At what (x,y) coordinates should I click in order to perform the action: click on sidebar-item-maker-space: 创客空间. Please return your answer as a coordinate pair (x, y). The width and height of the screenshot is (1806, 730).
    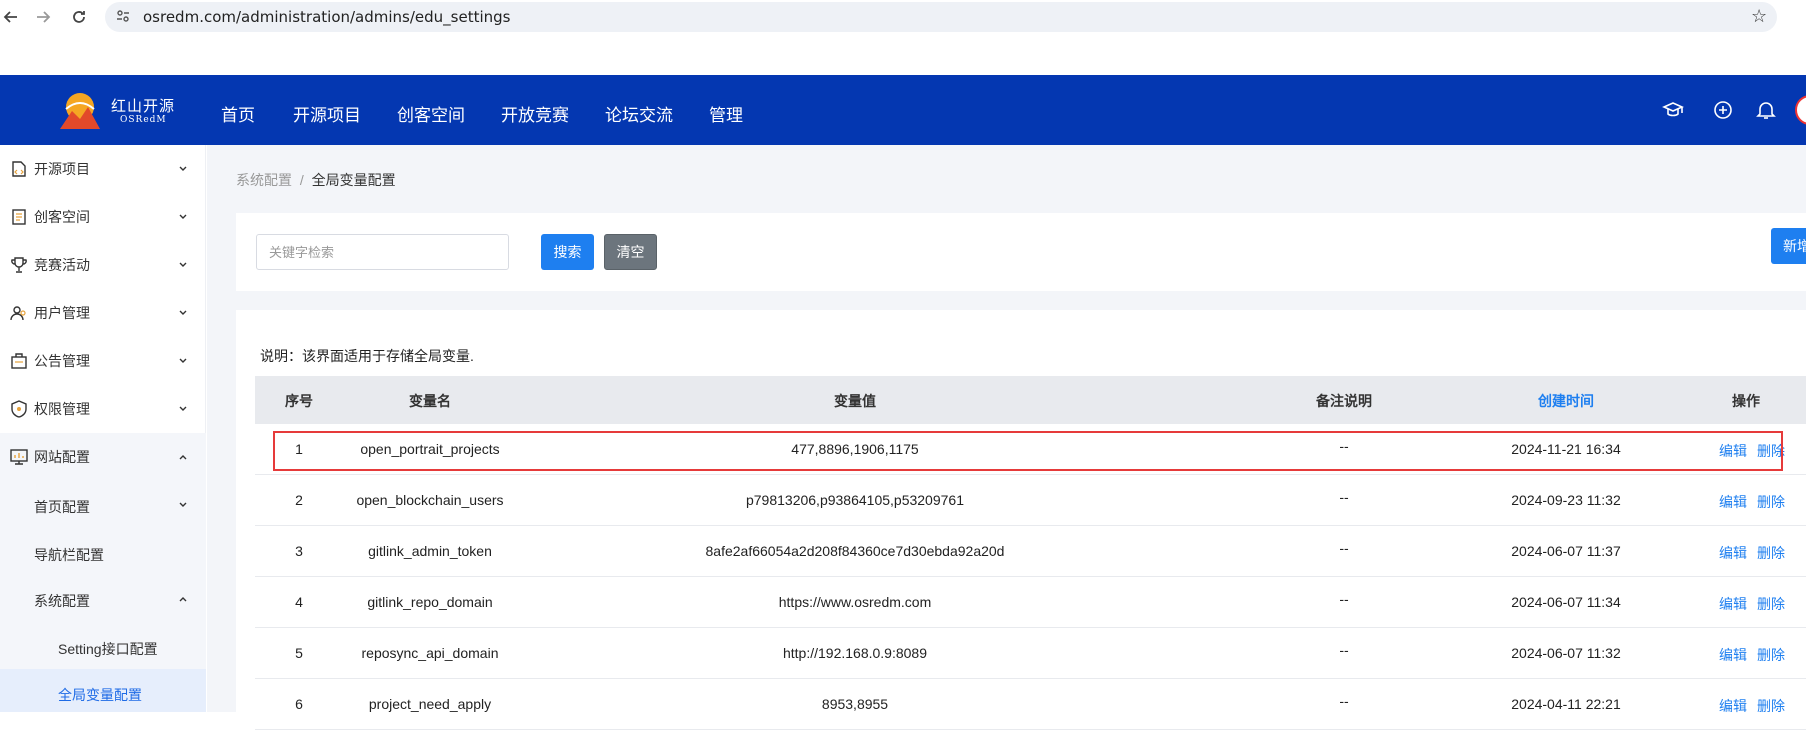
    Looking at the image, I should click on (103, 217).